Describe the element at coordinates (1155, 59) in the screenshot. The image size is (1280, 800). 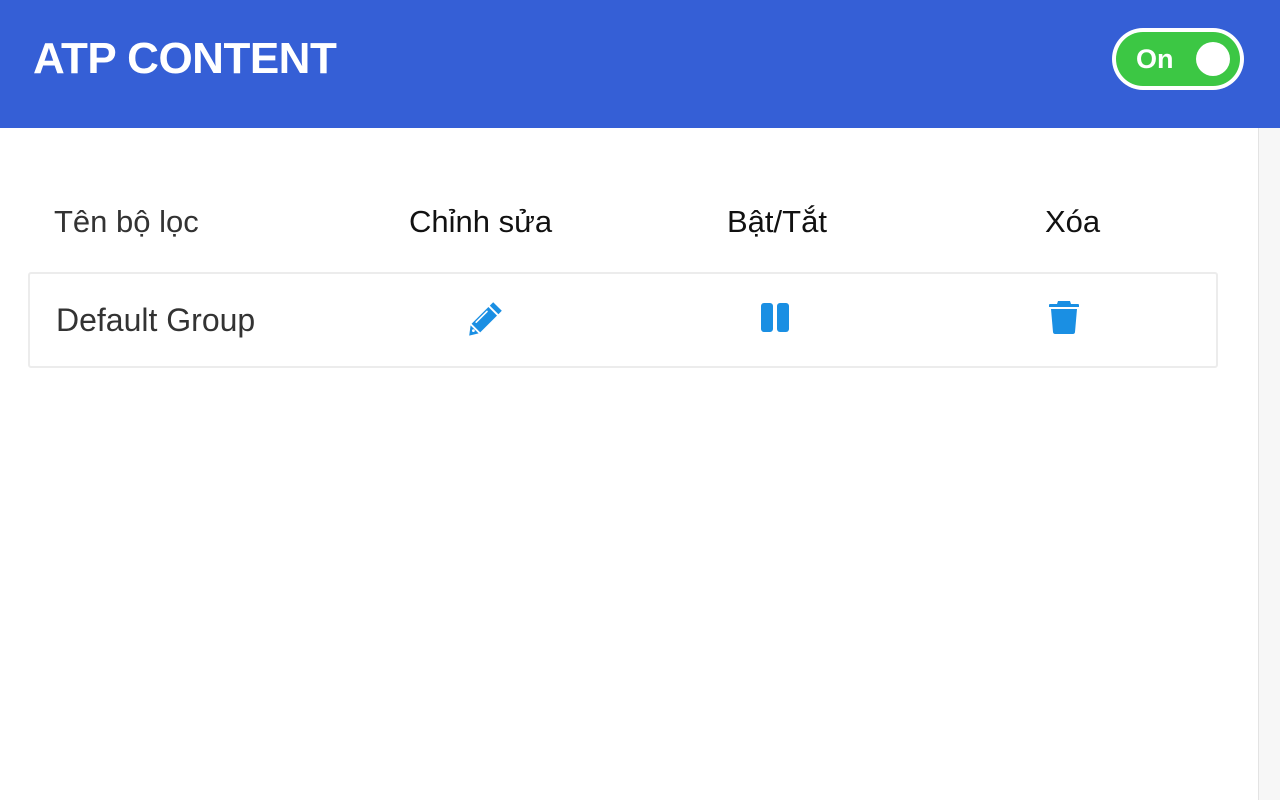
I see `toggle-label: On` at that location.